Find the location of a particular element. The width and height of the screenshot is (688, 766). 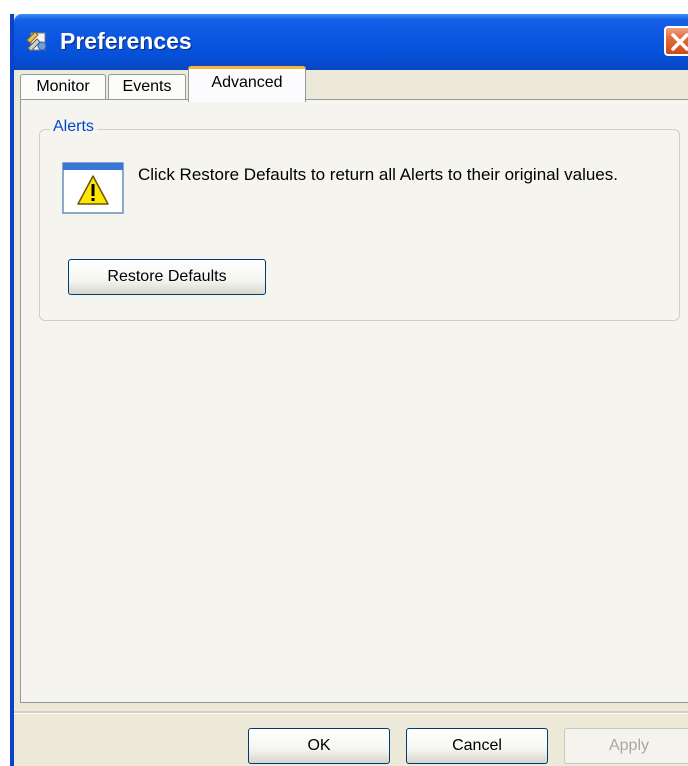

tab-events: Events is located at coordinates (147, 87).